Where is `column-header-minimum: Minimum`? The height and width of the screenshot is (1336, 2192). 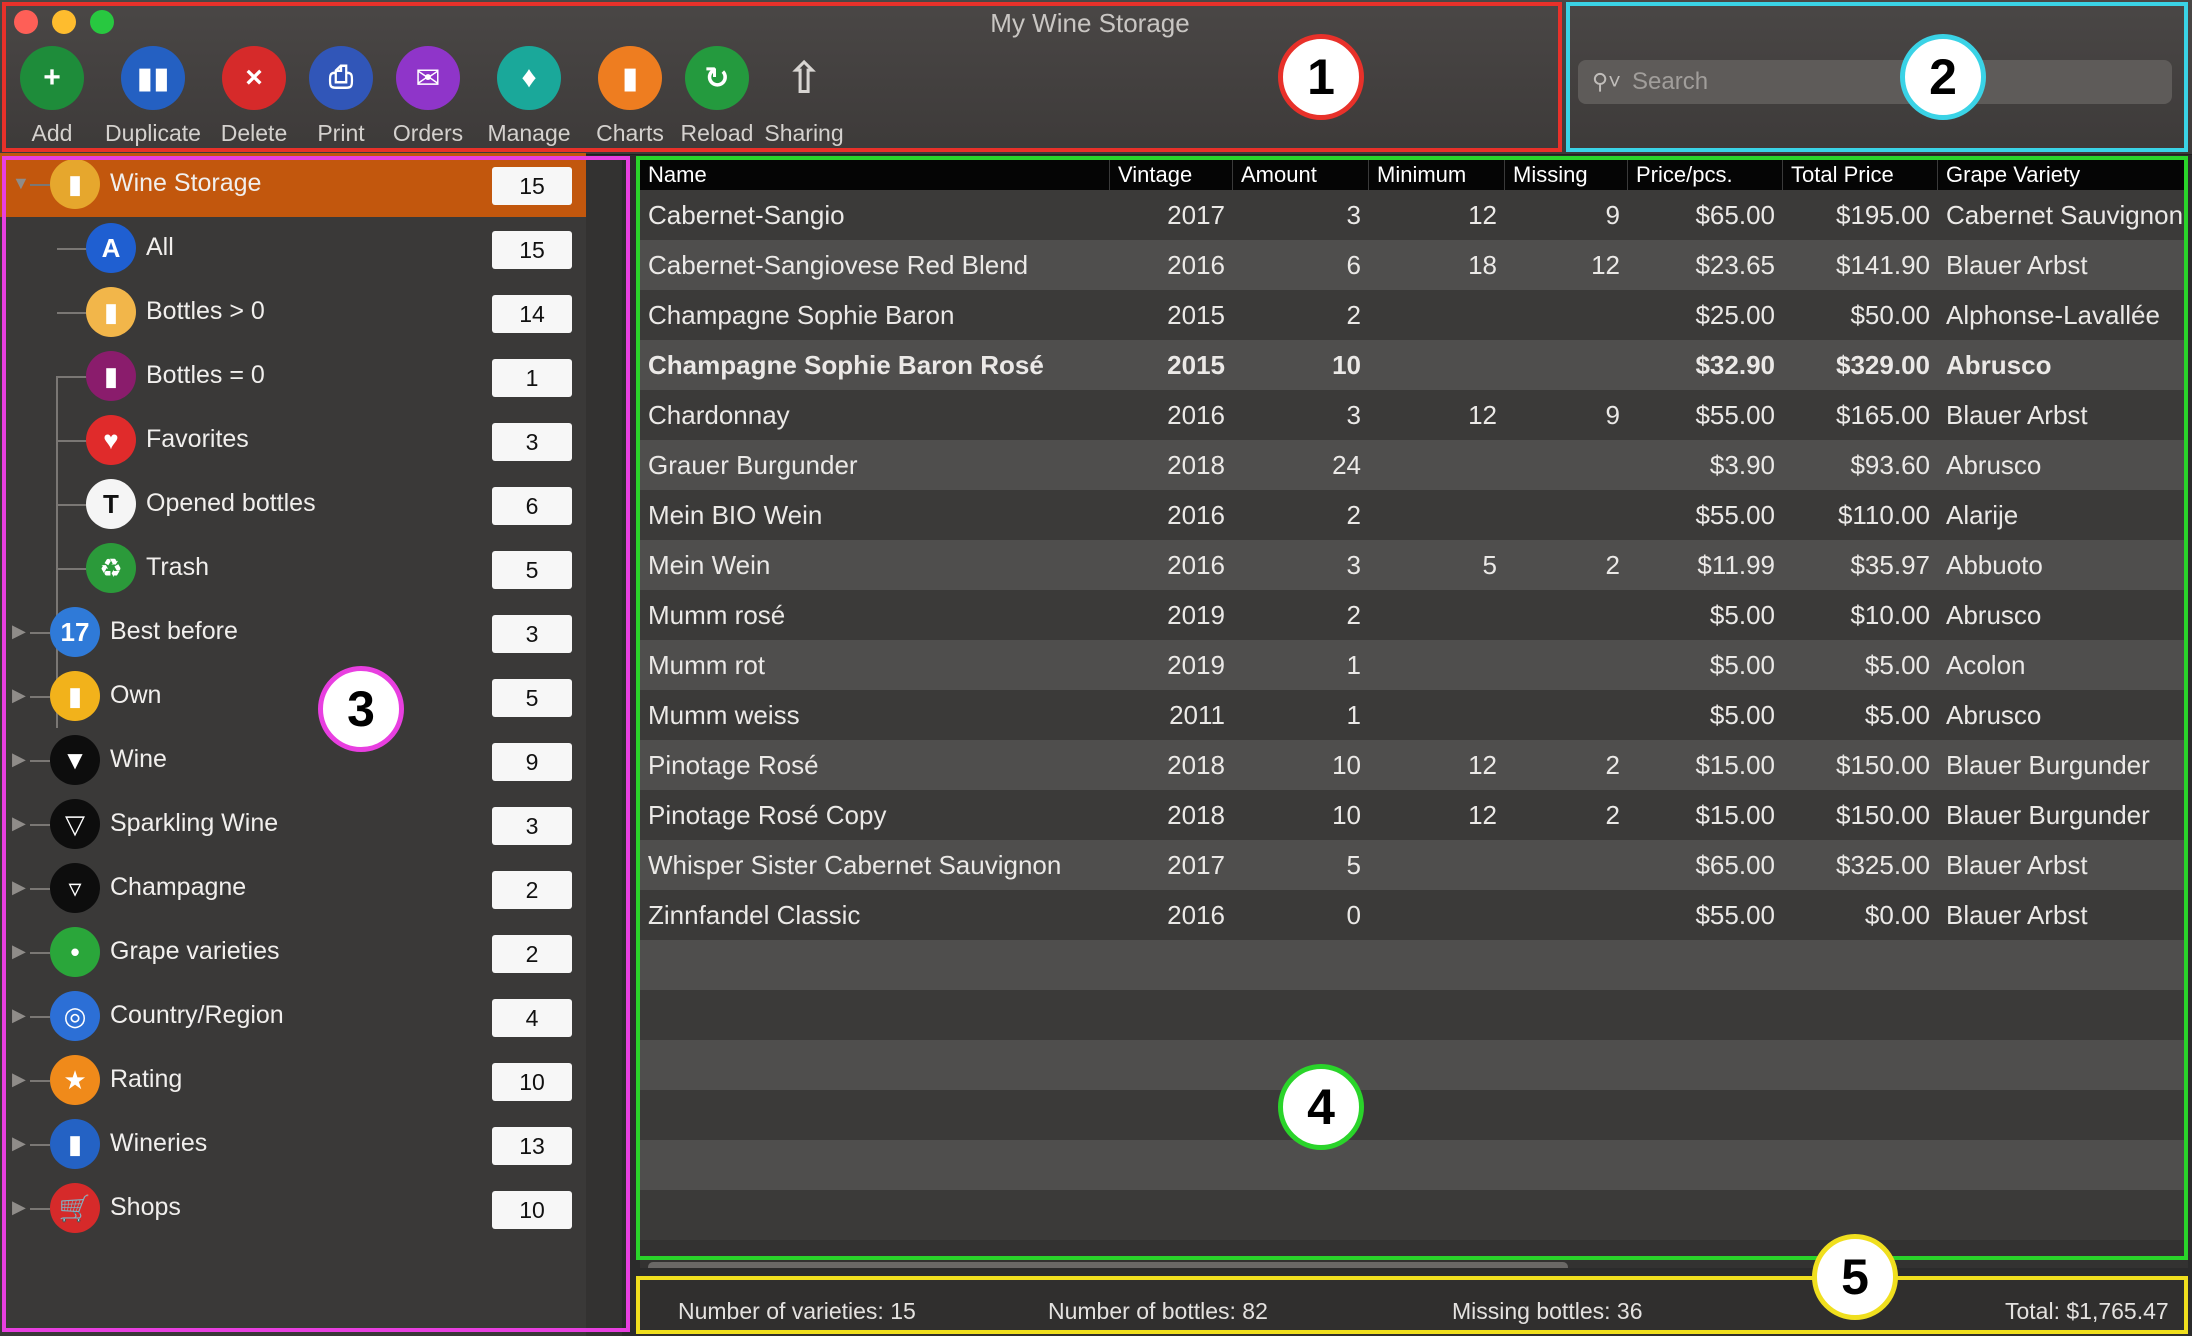 column-header-minimum: Minimum is located at coordinates (1437, 175).